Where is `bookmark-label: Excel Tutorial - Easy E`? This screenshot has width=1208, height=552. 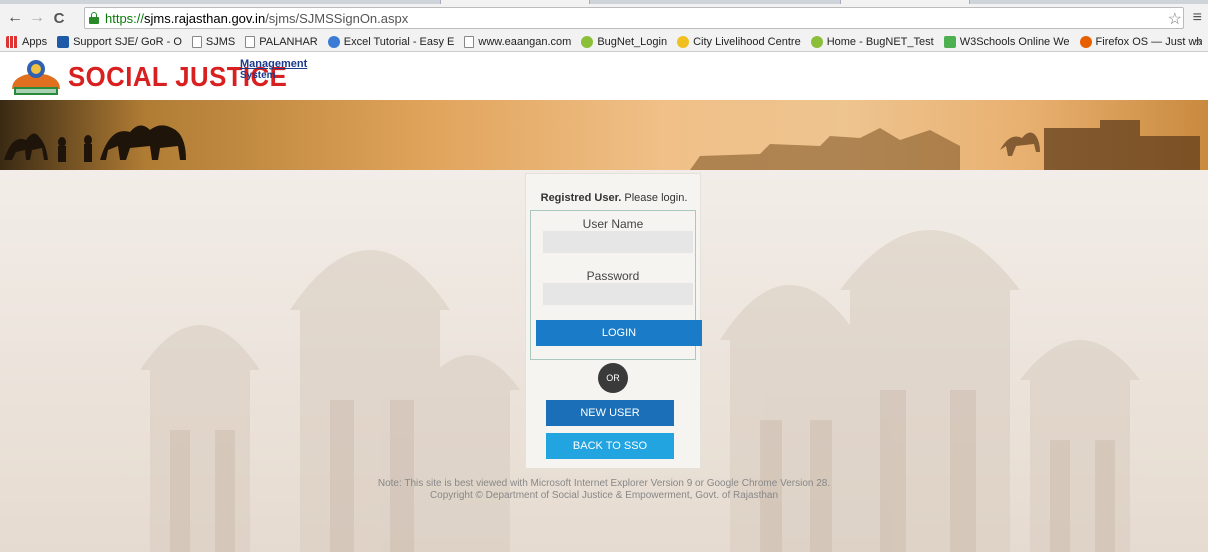 bookmark-label: Excel Tutorial - Easy E is located at coordinates (399, 41).